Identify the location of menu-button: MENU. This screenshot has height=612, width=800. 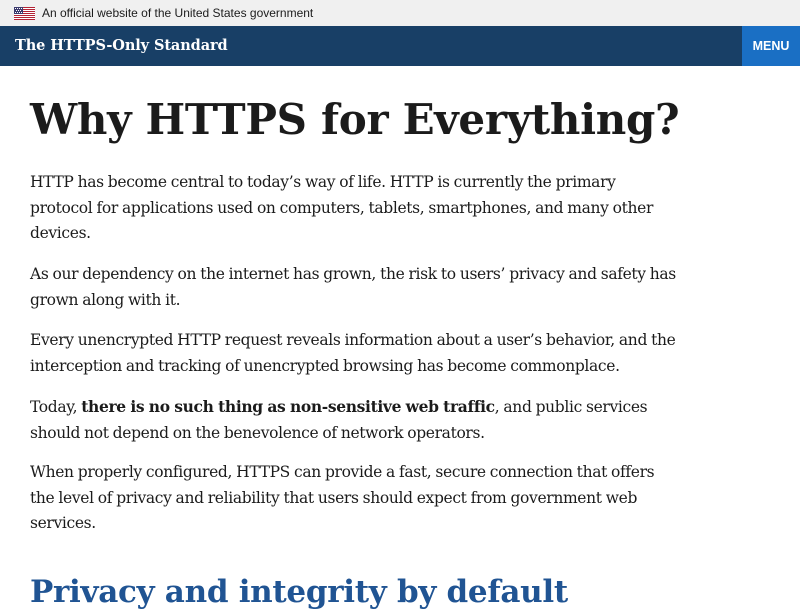
(771, 46).